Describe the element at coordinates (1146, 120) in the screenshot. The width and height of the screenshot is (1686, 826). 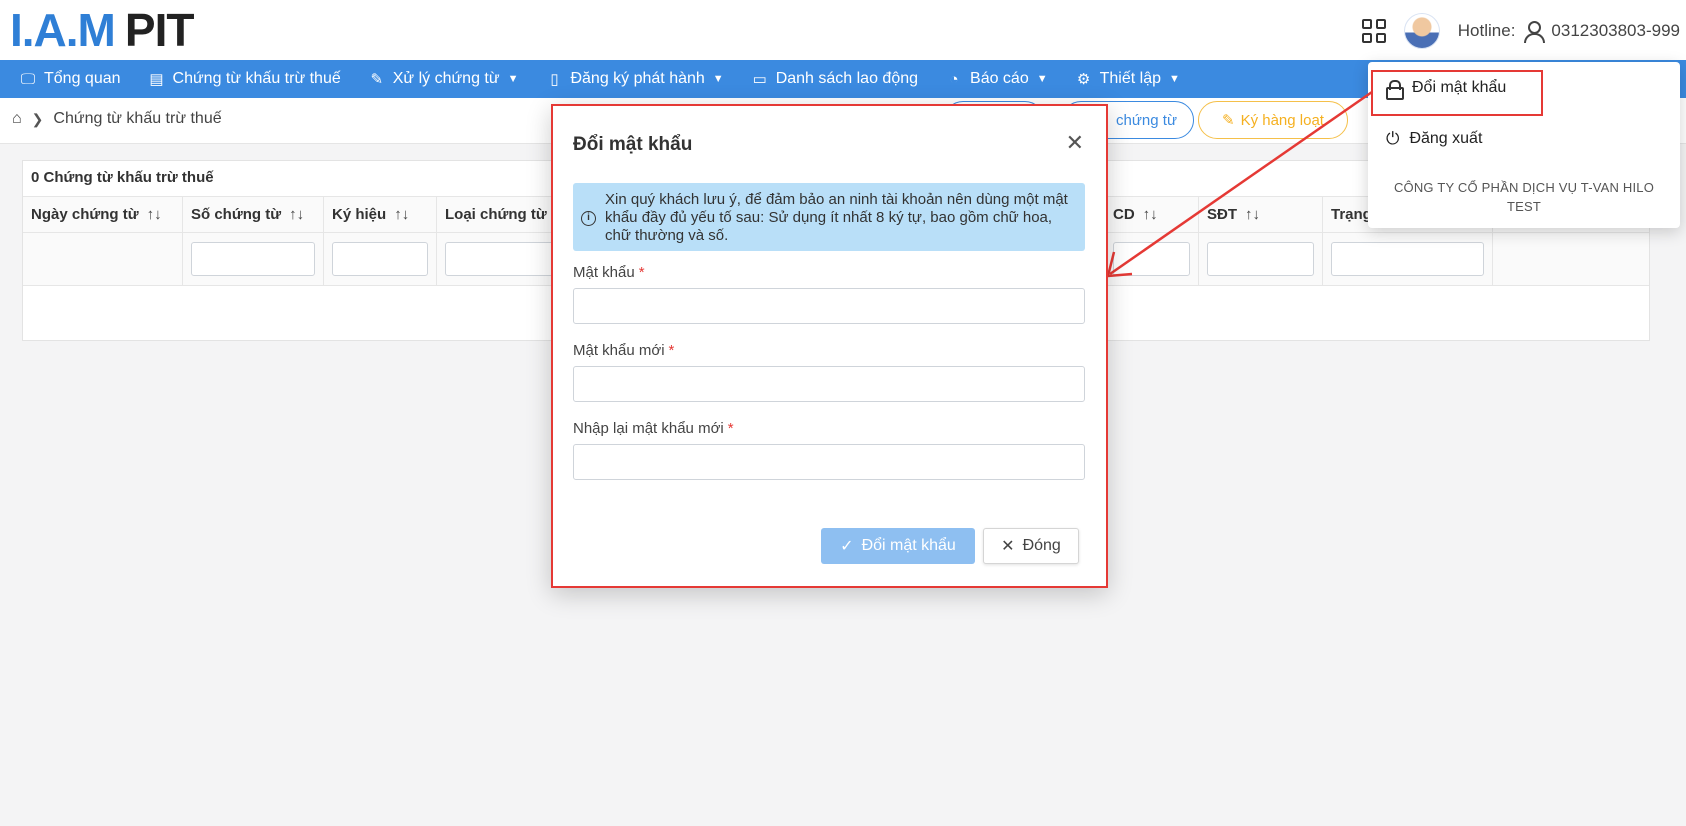
I see `toolbar-chung-tu-label: chứng từ` at that location.